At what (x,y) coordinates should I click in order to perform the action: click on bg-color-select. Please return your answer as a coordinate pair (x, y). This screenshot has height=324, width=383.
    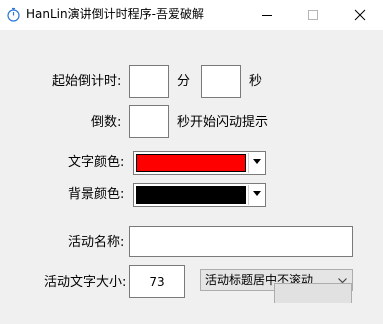
    Looking at the image, I should click on (199, 195).